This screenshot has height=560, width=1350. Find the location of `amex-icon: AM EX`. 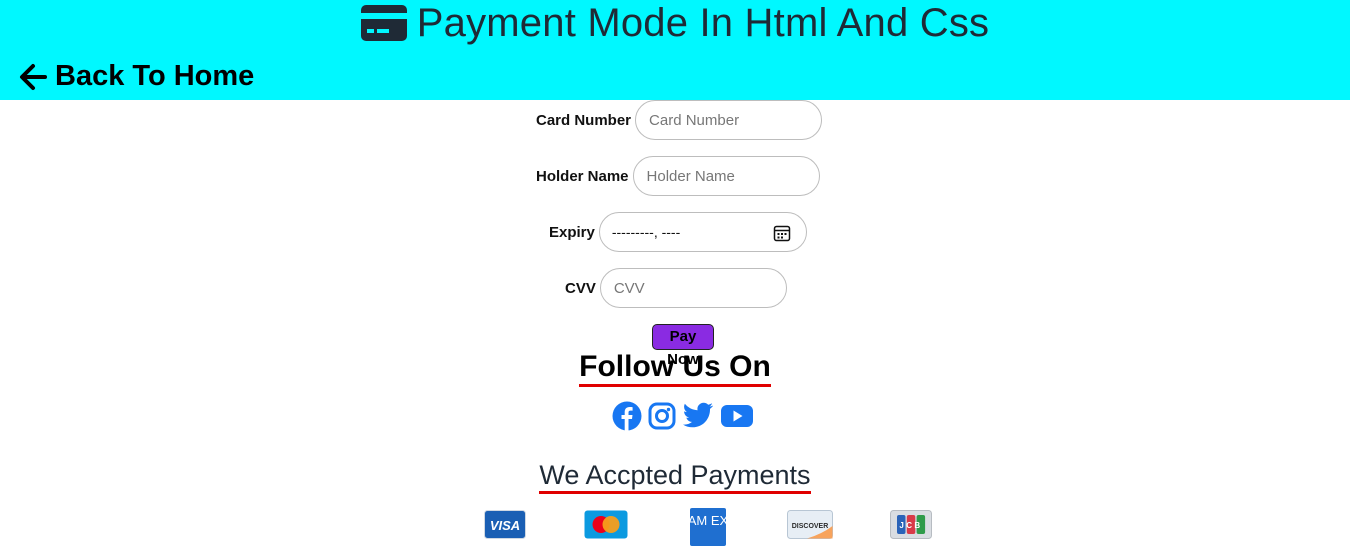

amex-icon: AM EX is located at coordinates (708, 527).